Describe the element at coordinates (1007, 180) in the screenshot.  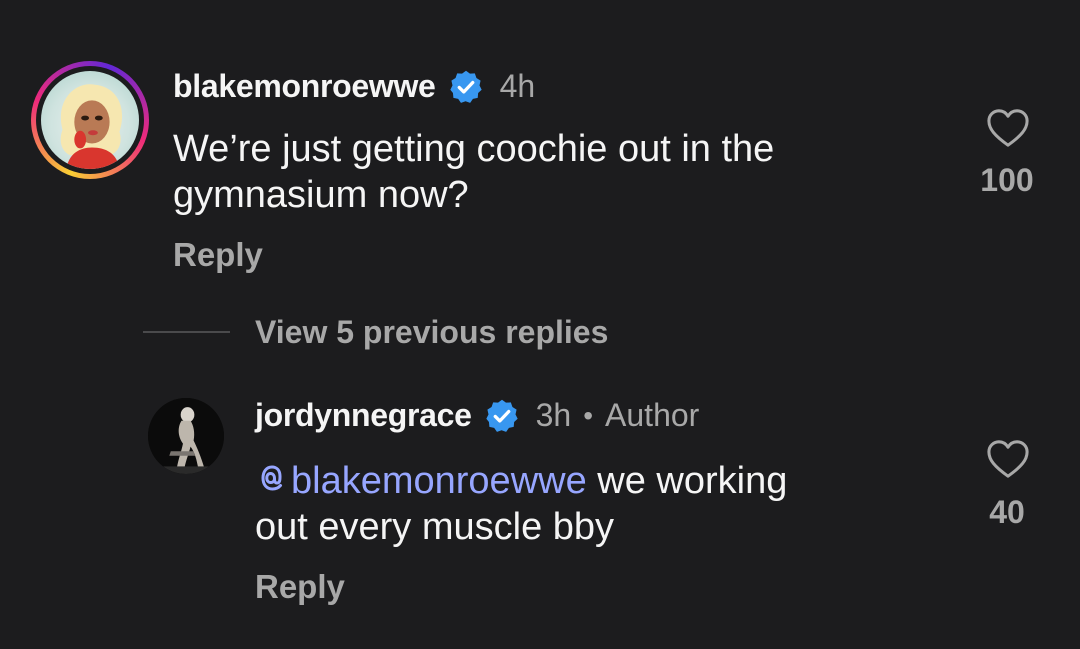
I see `like-count: 100` at that location.